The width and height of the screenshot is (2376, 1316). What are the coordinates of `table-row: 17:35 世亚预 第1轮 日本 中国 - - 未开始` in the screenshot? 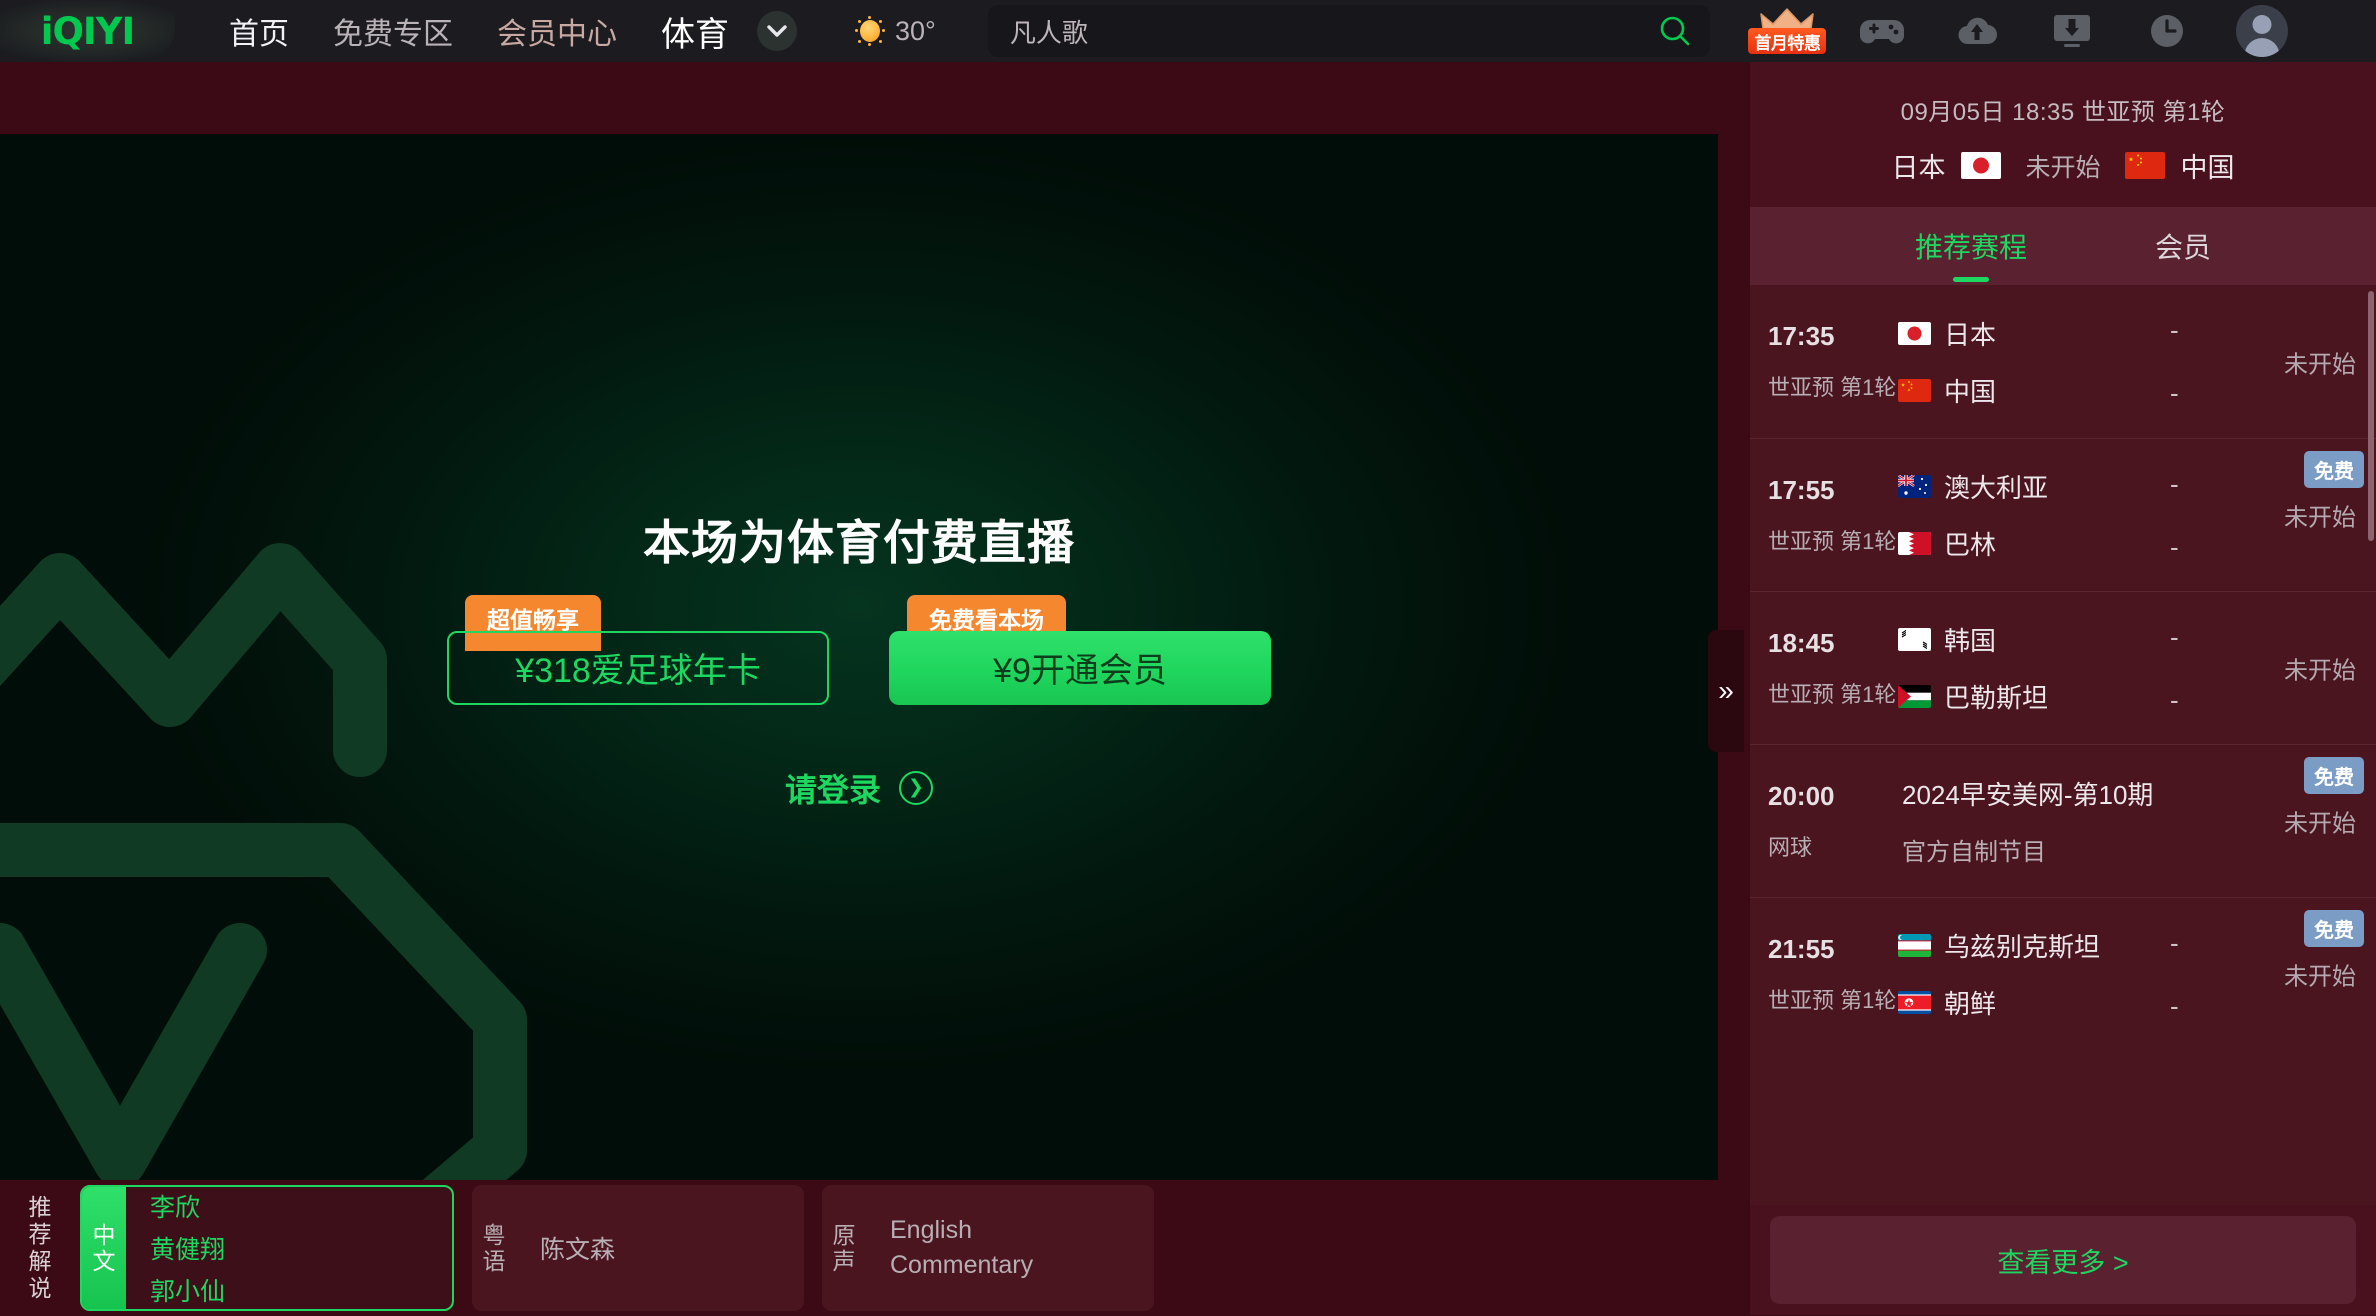 It's located at (2063, 361).